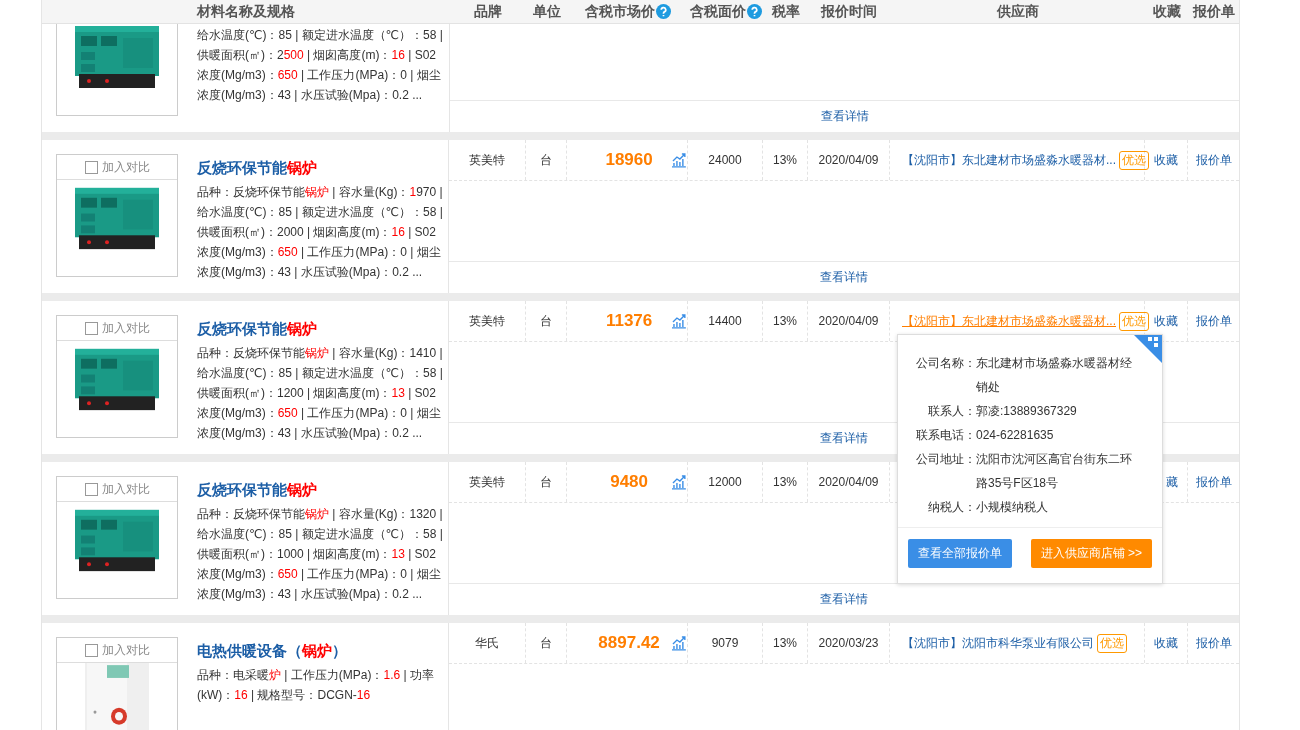 The width and height of the screenshot is (1300, 730). I want to click on field-value: 小规模纳税人, so click(1012, 507).